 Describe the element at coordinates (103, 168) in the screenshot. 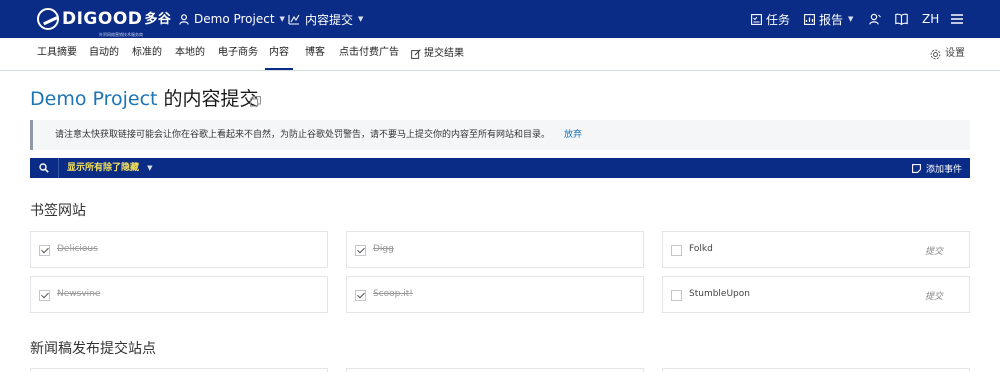

I see `filter-label: 显示所有除了隐藏` at that location.